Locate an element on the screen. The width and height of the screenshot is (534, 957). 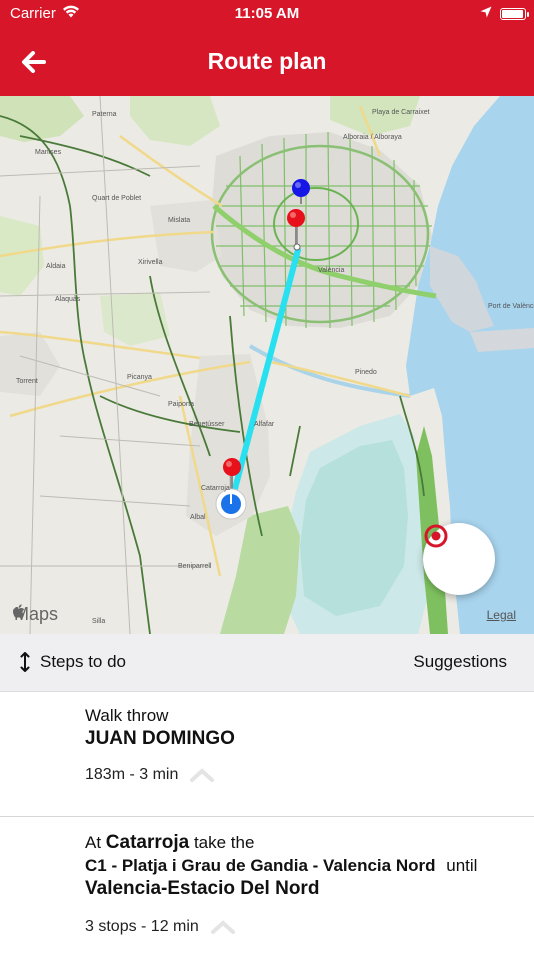
tabs-bar: Steps to do Suggestions is located at coordinates (267, 663).